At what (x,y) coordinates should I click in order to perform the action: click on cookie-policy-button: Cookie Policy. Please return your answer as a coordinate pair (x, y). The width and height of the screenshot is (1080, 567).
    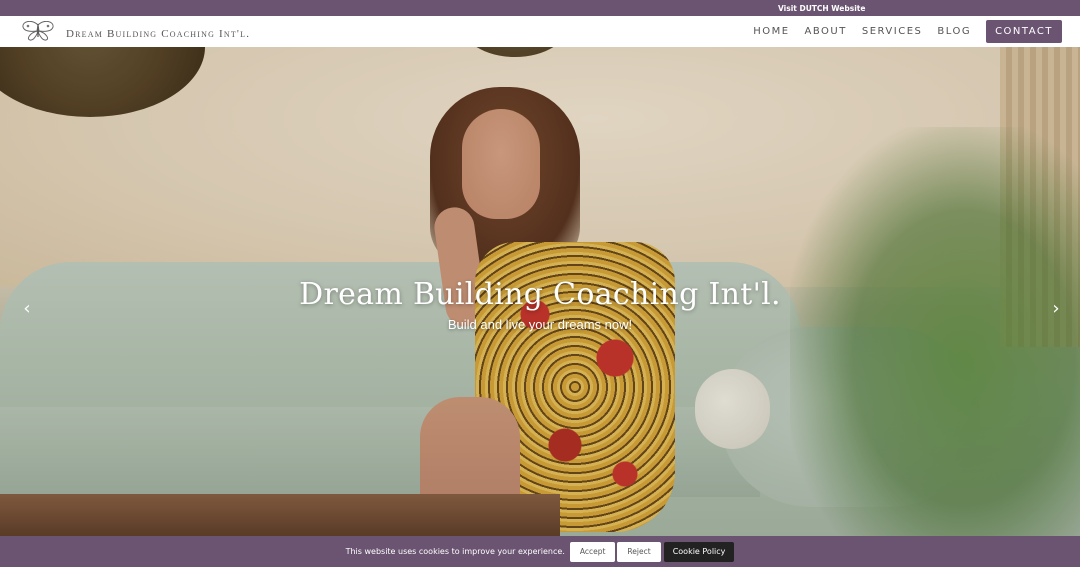
    Looking at the image, I should click on (699, 551).